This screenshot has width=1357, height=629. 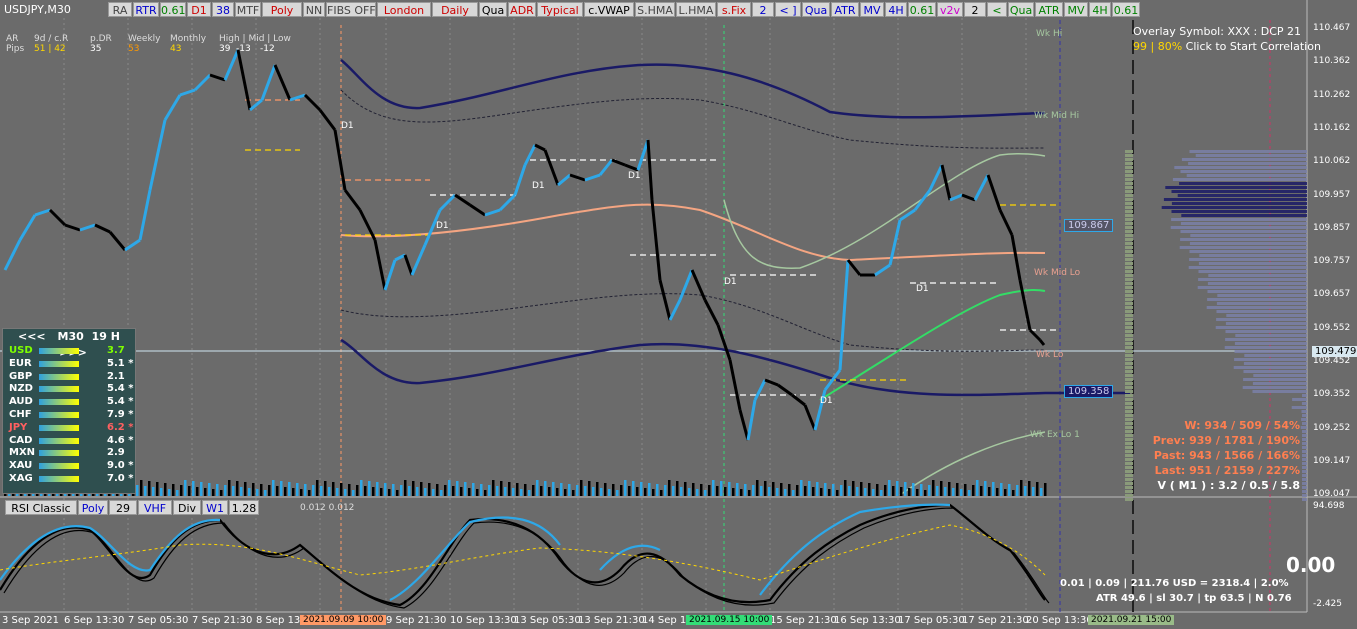 What do you see at coordinates (314, 9) in the screenshot?
I see `toolbar-button: NN` at bounding box center [314, 9].